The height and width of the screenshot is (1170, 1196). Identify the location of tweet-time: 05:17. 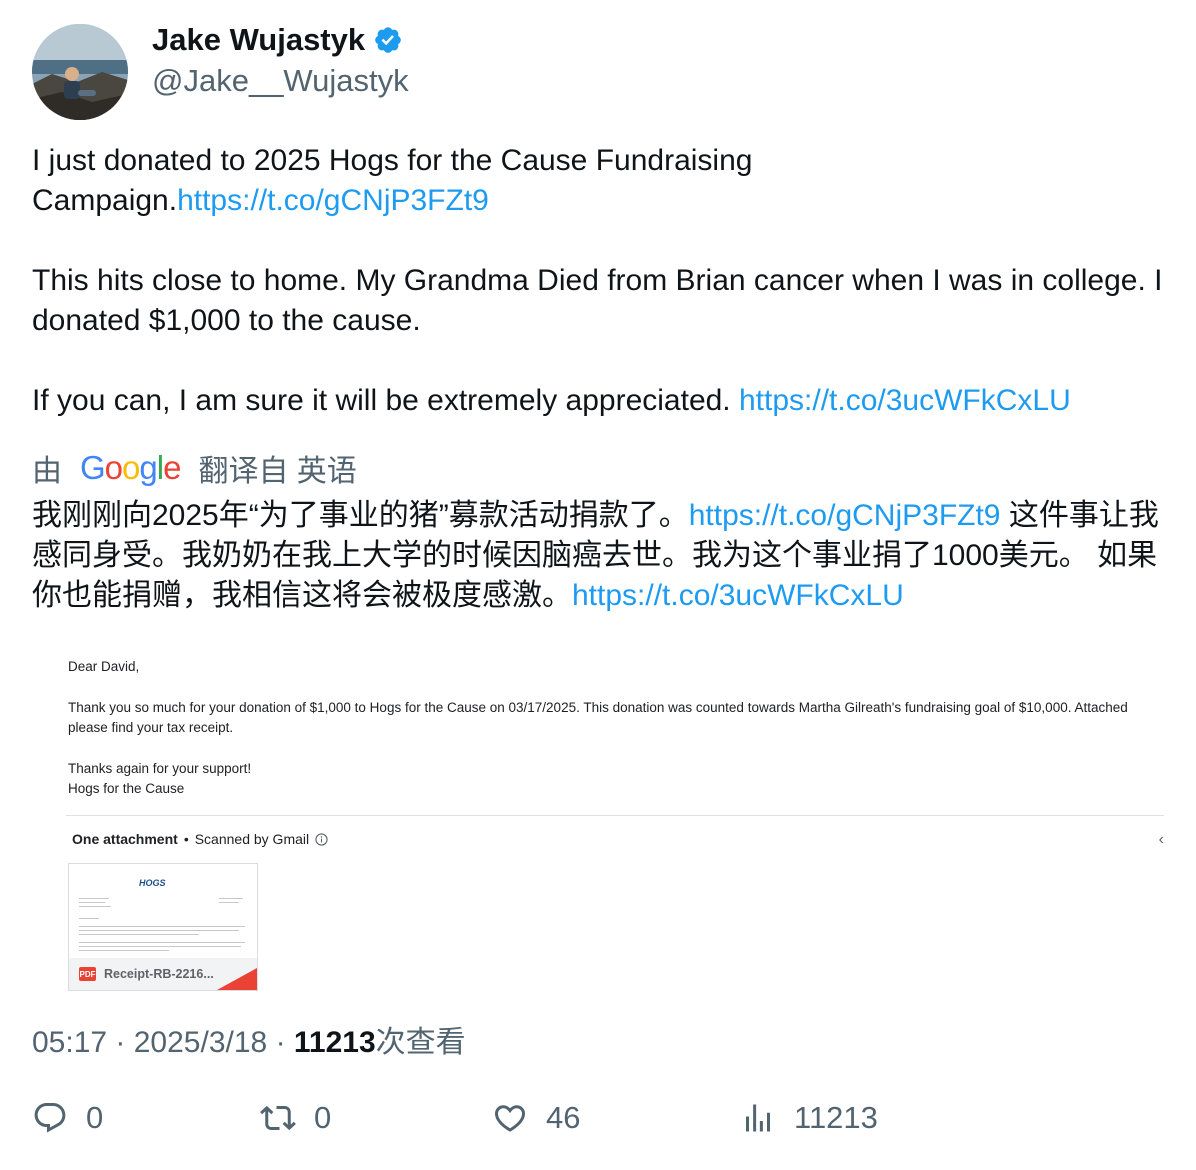
(69, 1042).